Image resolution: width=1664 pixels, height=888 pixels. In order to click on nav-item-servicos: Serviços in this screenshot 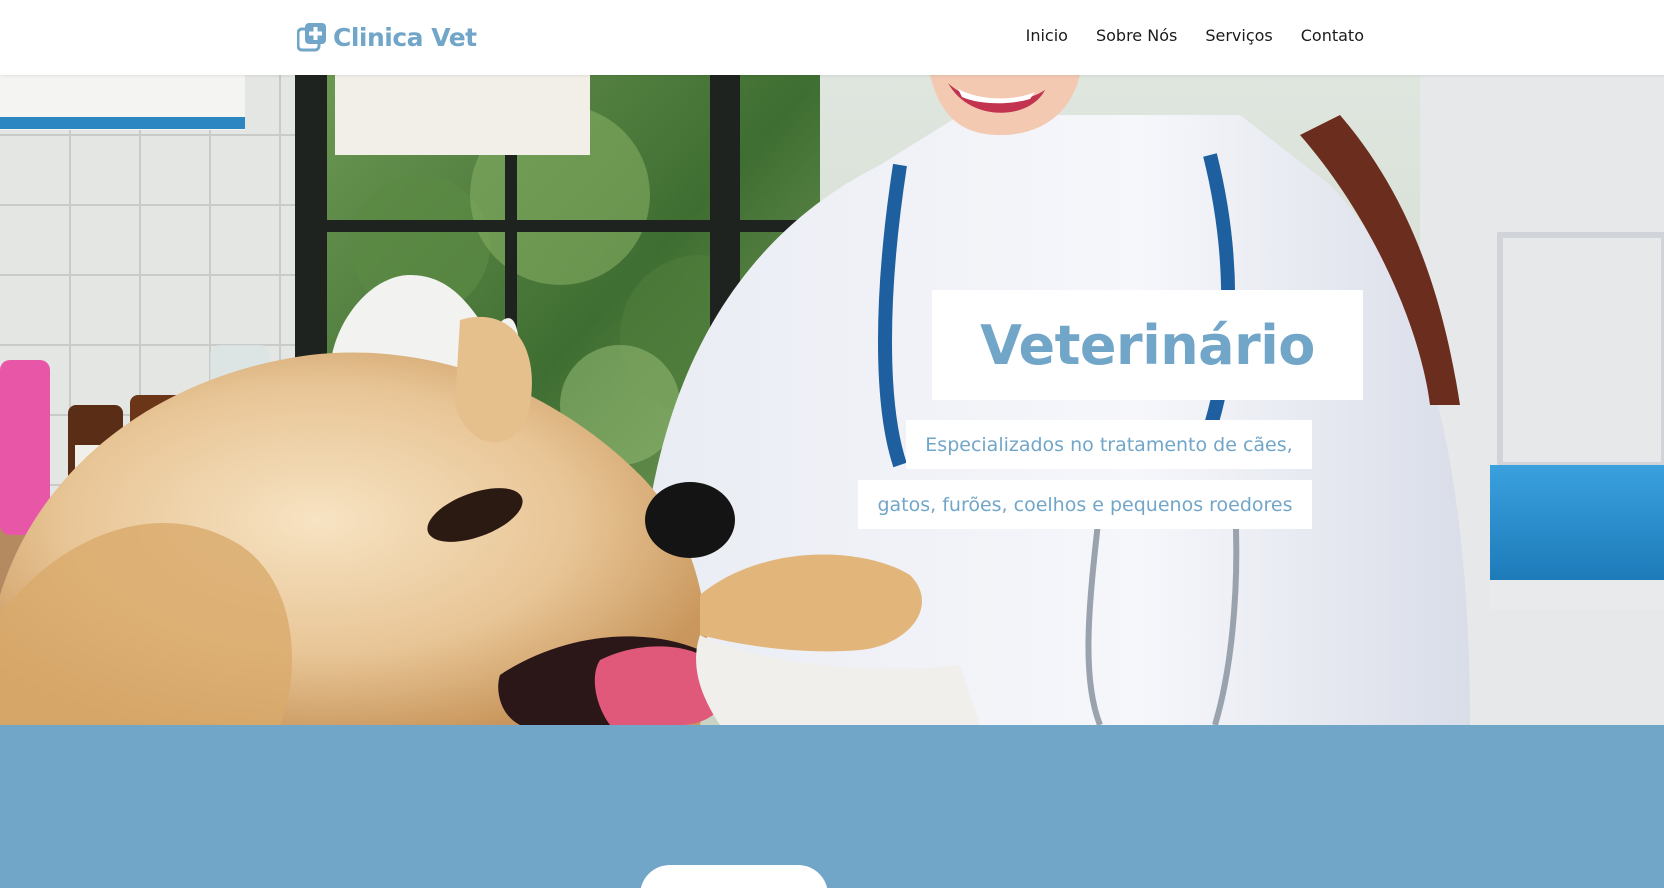, I will do `click(1238, 35)`.